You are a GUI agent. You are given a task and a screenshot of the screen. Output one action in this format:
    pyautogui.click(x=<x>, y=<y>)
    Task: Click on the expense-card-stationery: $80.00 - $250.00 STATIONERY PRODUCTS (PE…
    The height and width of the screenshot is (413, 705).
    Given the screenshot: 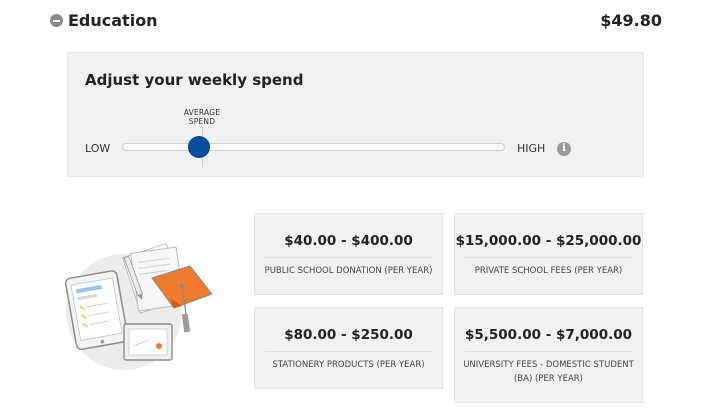 What is the action you would take?
    pyautogui.click(x=348, y=348)
    